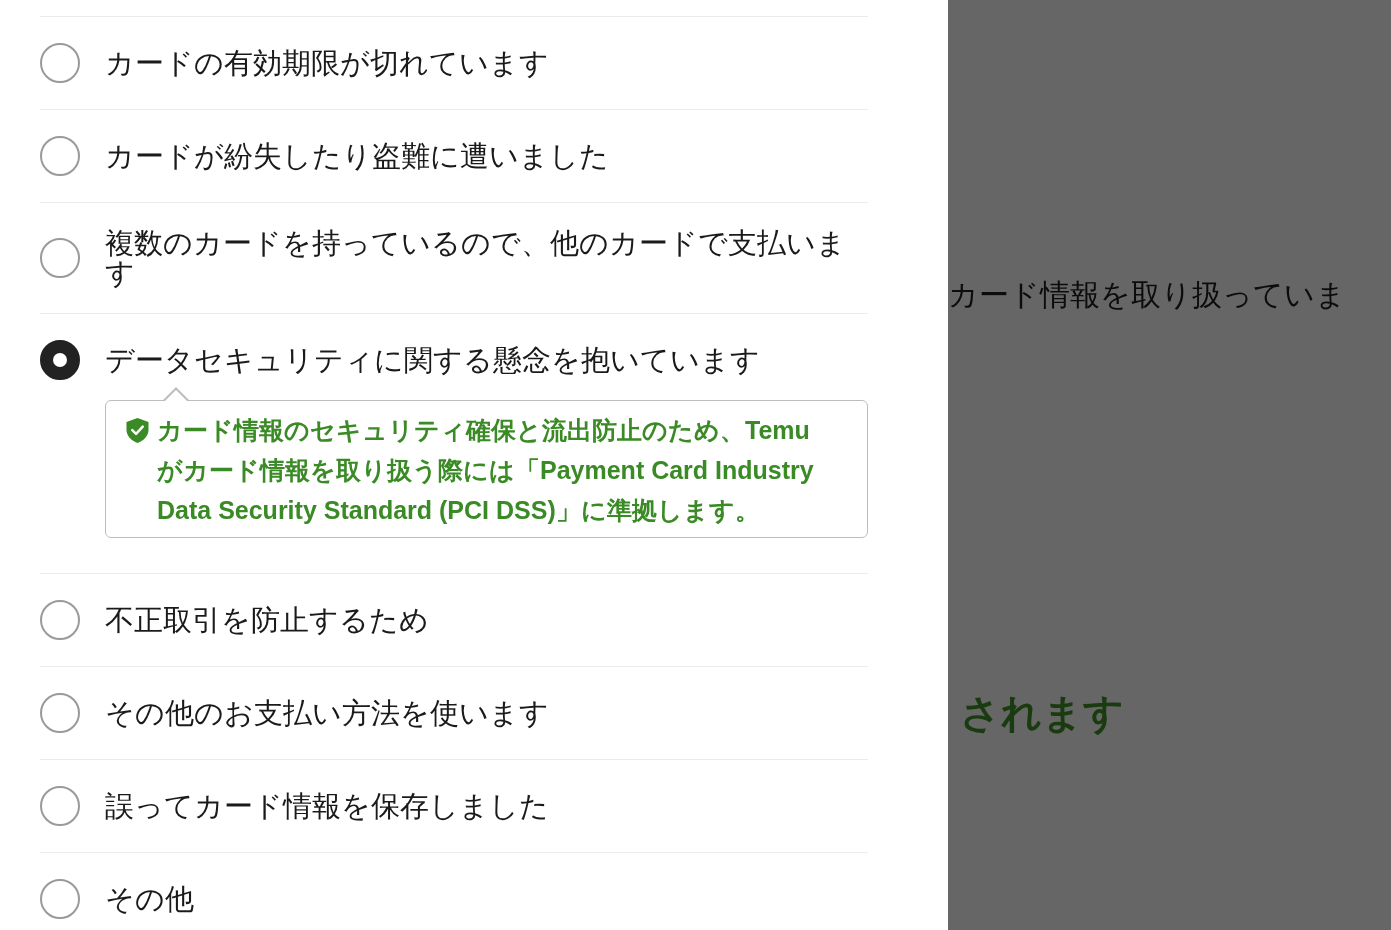  Describe the element at coordinates (327, 63) in the screenshot. I see `option-label: カードの有効期限が切れています` at that location.